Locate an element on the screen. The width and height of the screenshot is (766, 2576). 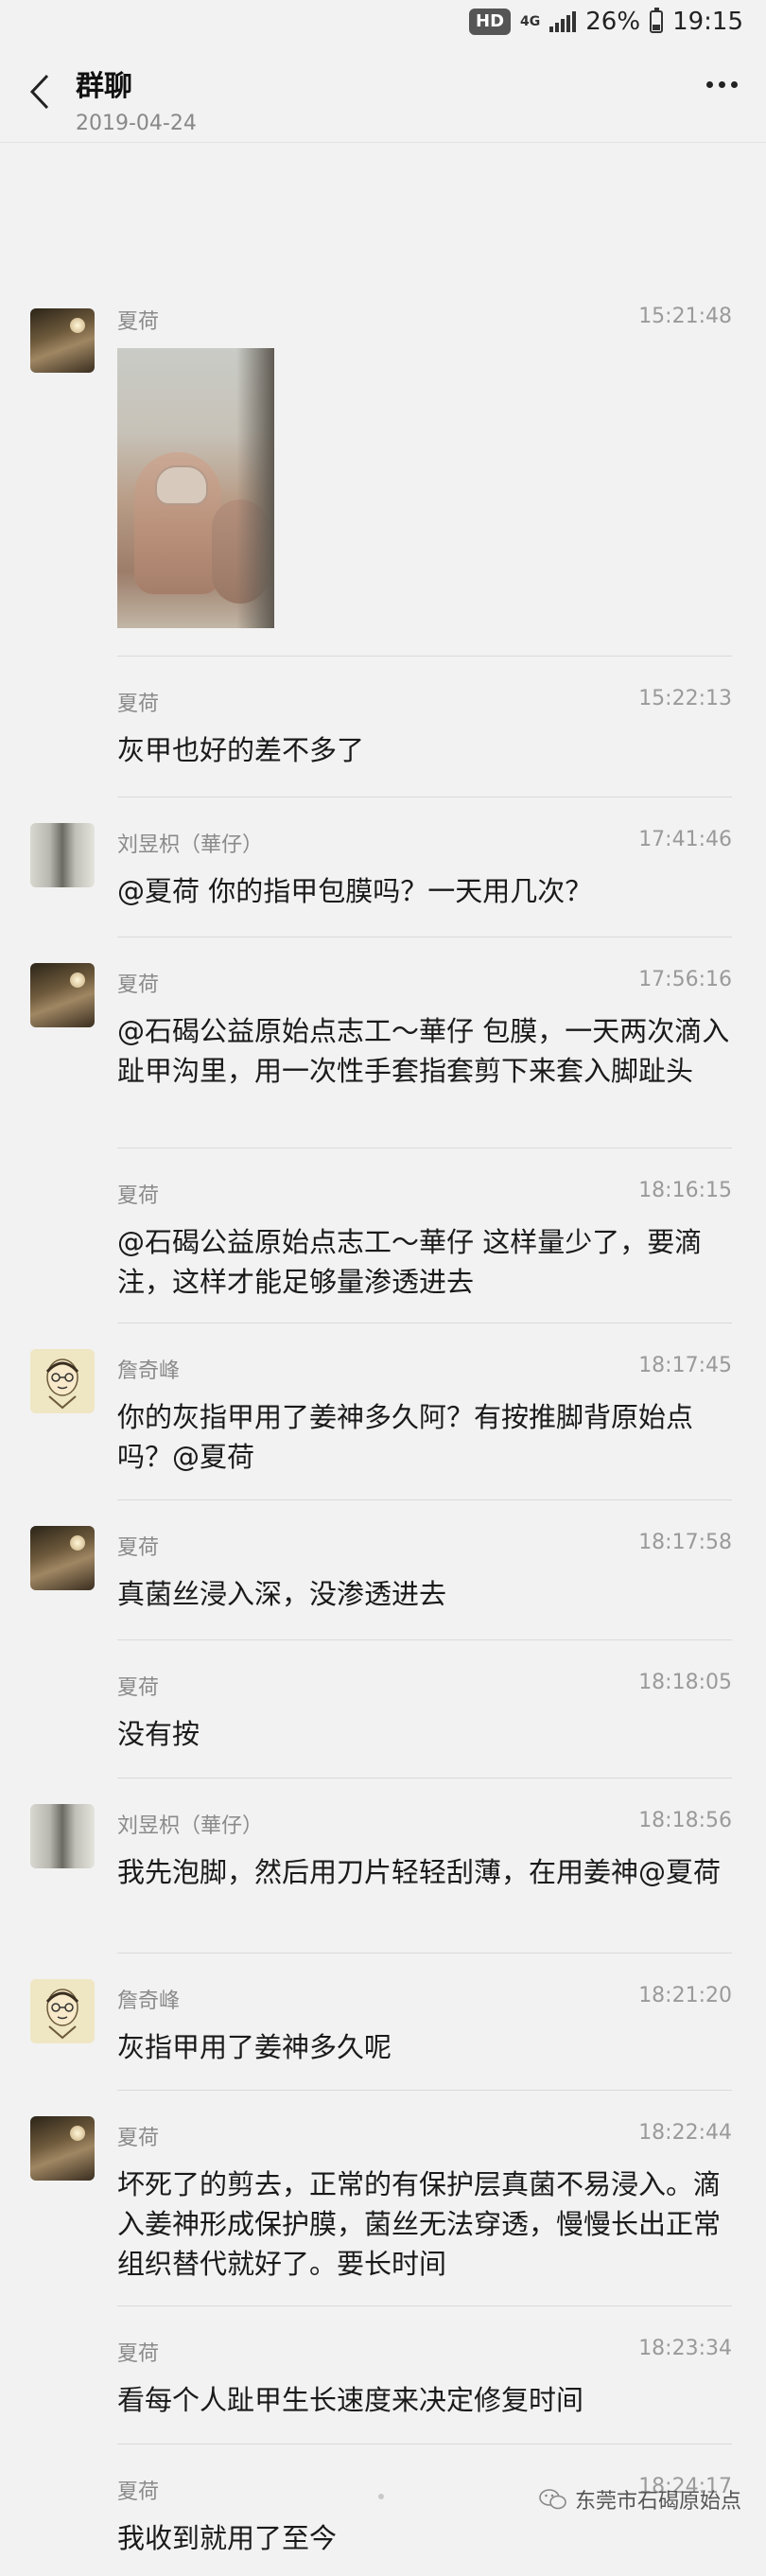
more-button is located at coordinates (722, 84).